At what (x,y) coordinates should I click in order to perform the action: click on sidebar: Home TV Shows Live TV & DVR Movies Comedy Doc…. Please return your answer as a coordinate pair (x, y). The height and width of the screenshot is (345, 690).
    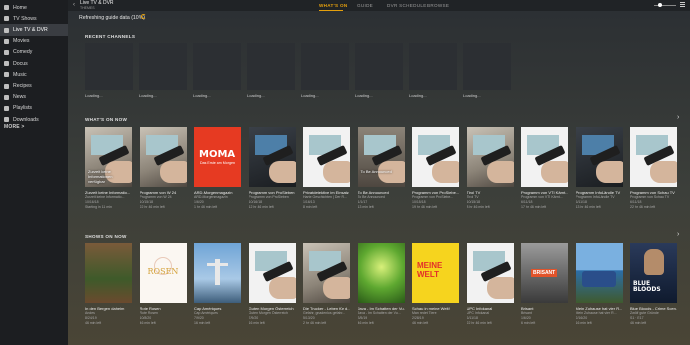
    Looking at the image, I should click on (34, 172).